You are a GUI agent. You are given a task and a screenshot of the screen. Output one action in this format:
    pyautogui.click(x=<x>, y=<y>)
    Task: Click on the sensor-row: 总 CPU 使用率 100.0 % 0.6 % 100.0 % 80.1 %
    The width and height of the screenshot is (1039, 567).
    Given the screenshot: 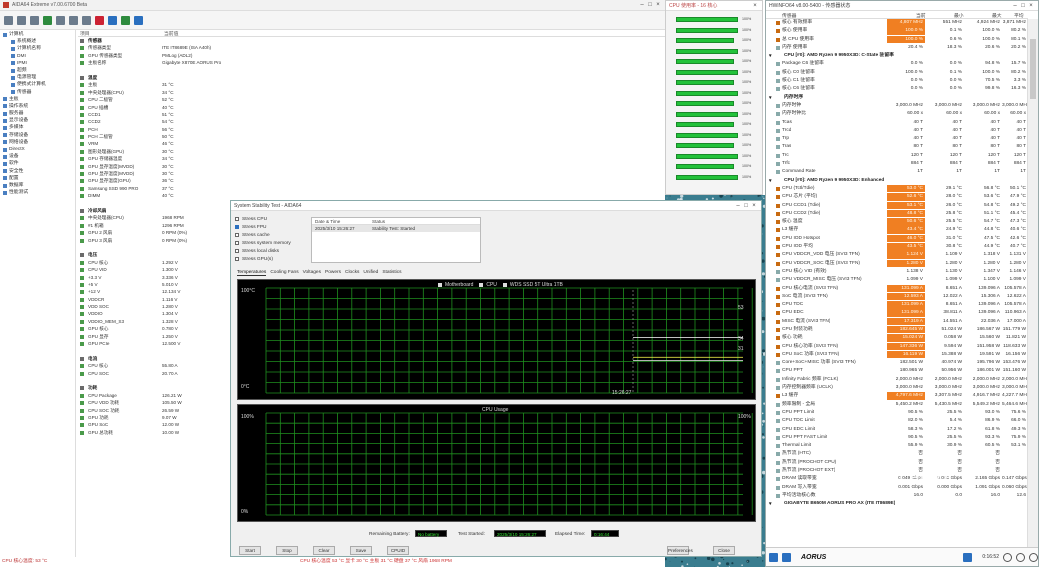 What is the action you would take?
    pyautogui.click(x=897, y=39)
    